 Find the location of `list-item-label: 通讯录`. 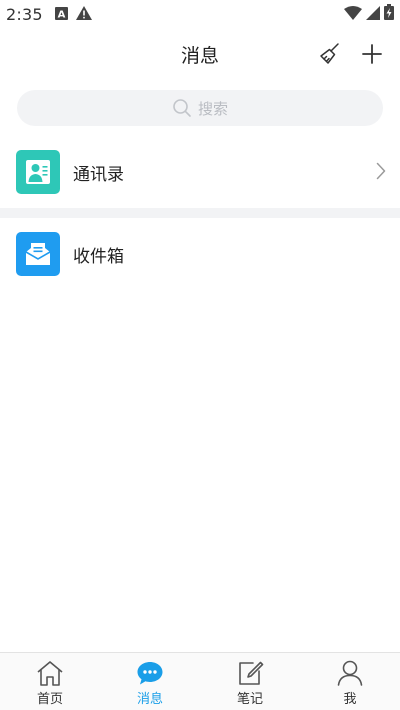

list-item-label: 通讯录 is located at coordinates (98, 174).